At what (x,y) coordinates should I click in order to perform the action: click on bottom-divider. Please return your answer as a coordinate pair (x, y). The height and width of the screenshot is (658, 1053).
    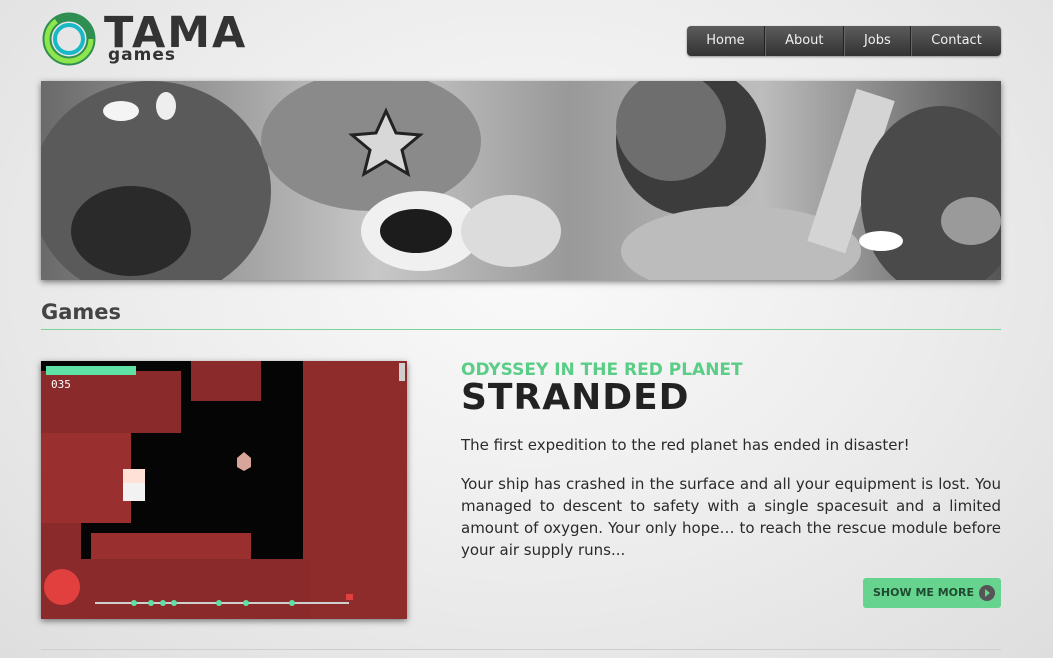
    Looking at the image, I should click on (521, 649).